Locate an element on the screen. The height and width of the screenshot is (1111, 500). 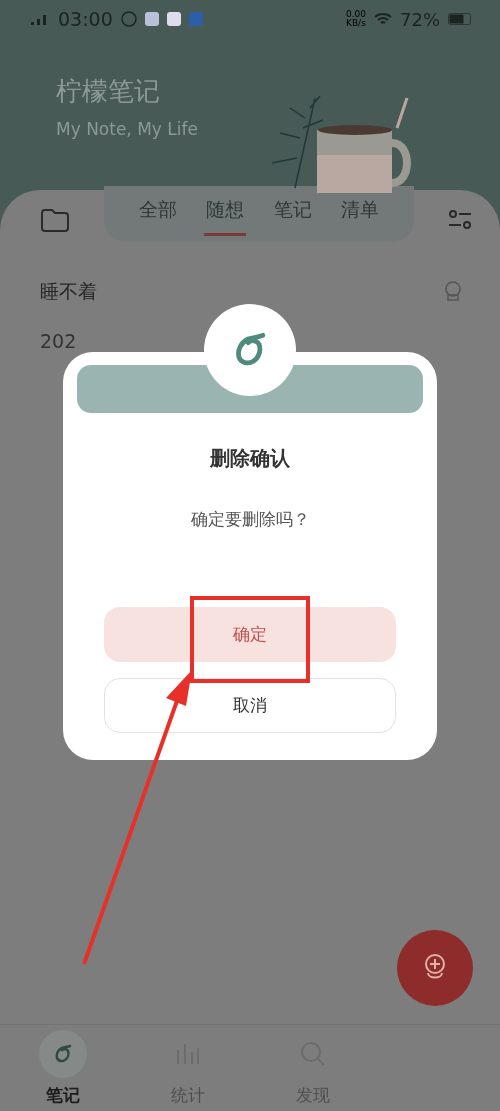
cancel-button: 取消 is located at coordinates (250, 705).